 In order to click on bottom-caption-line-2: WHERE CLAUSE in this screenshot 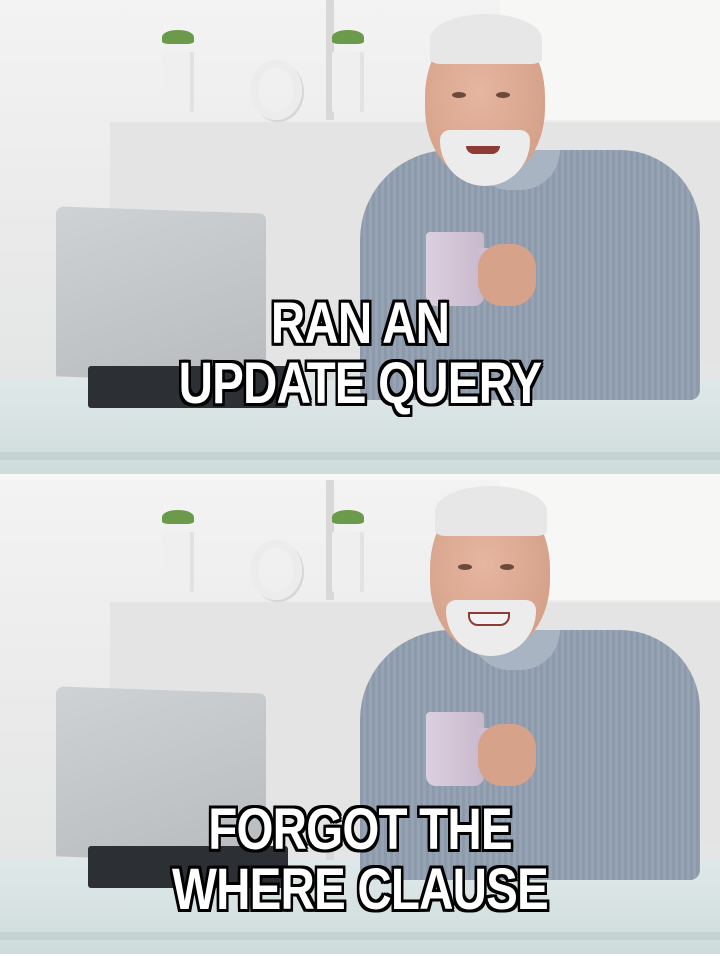, I will do `click(360, 889)`.